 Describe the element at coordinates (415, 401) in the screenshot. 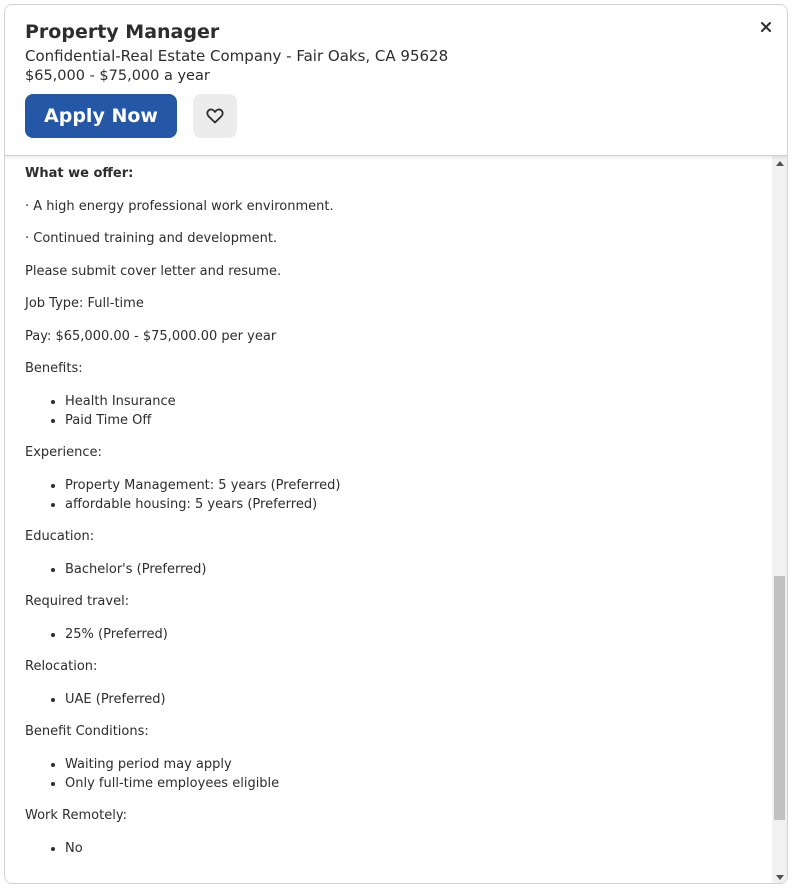

I see `list-item: Health Insurance` at that location.